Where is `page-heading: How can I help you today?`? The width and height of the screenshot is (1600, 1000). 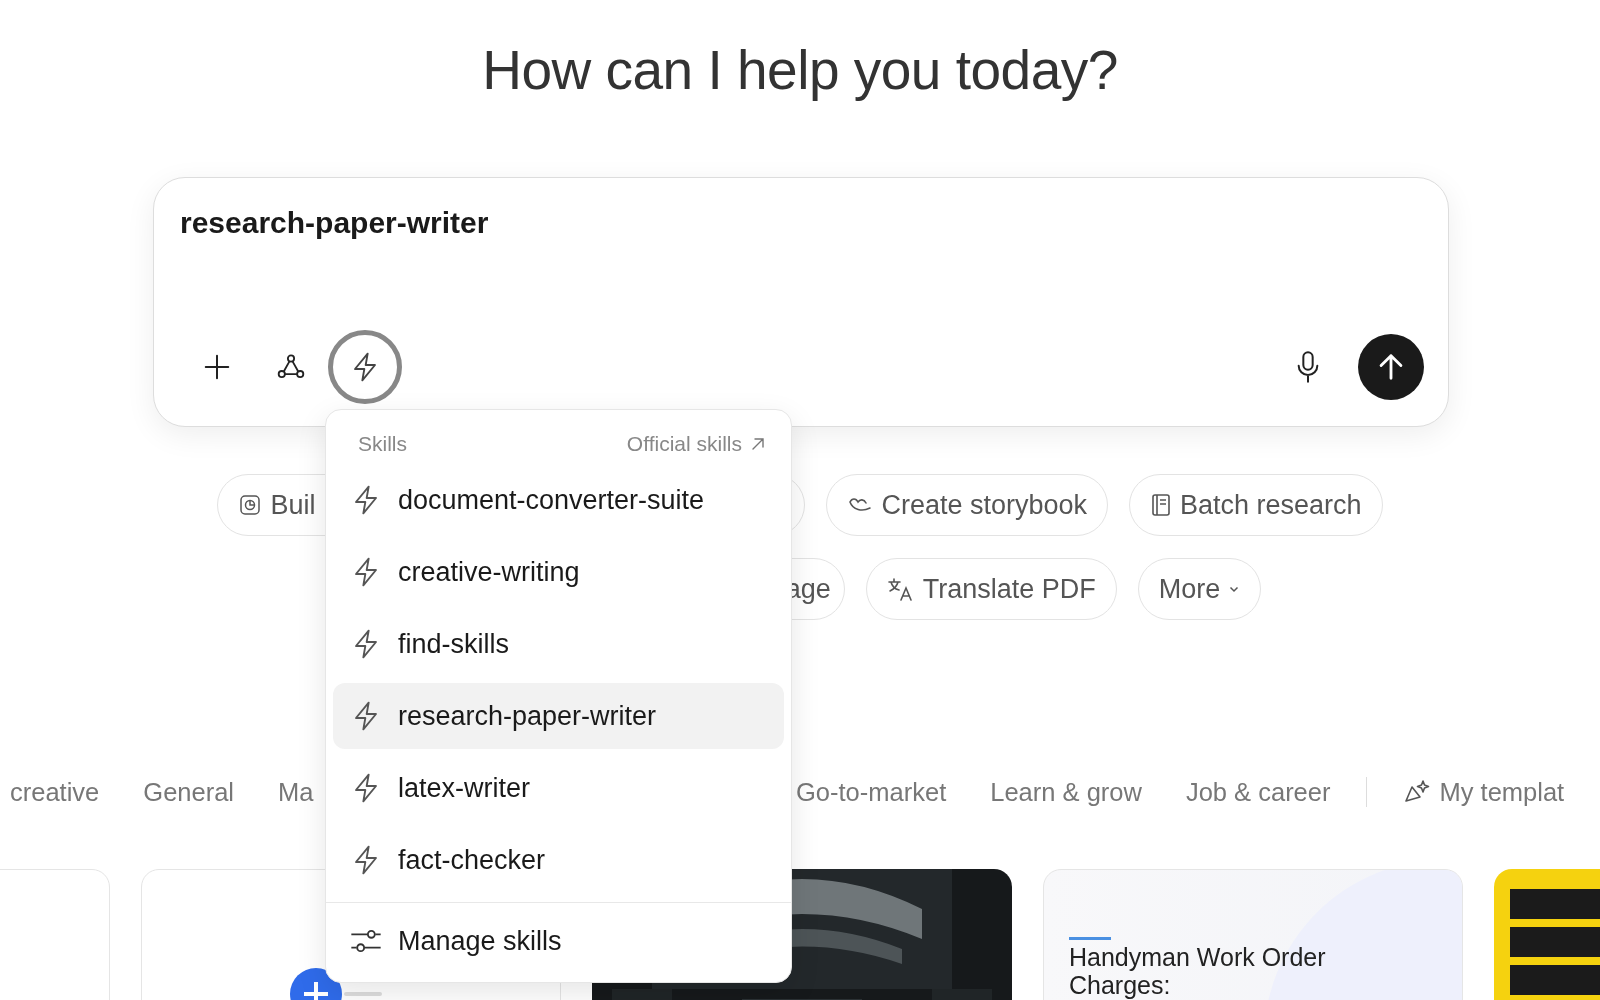
page-heading: How can I help you today? is located at coordinates (800, 70).